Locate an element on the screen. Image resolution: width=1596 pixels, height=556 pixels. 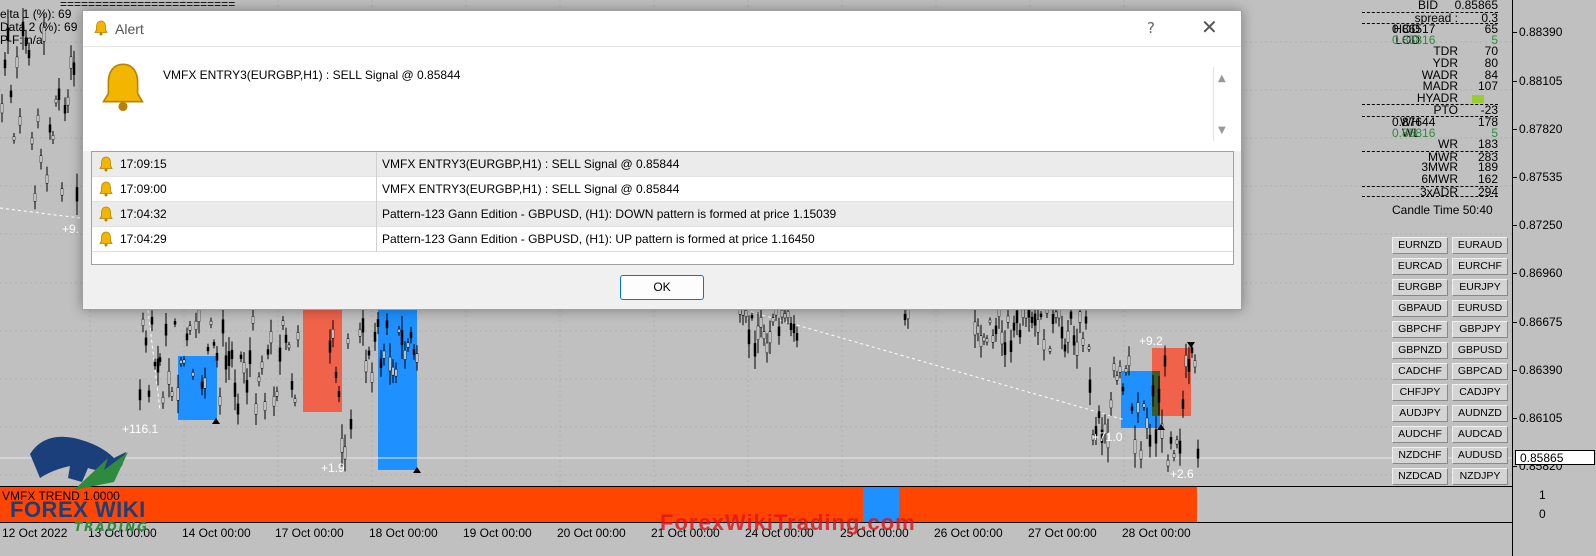
chart-label: +9. is located at coordinates (71, 229).